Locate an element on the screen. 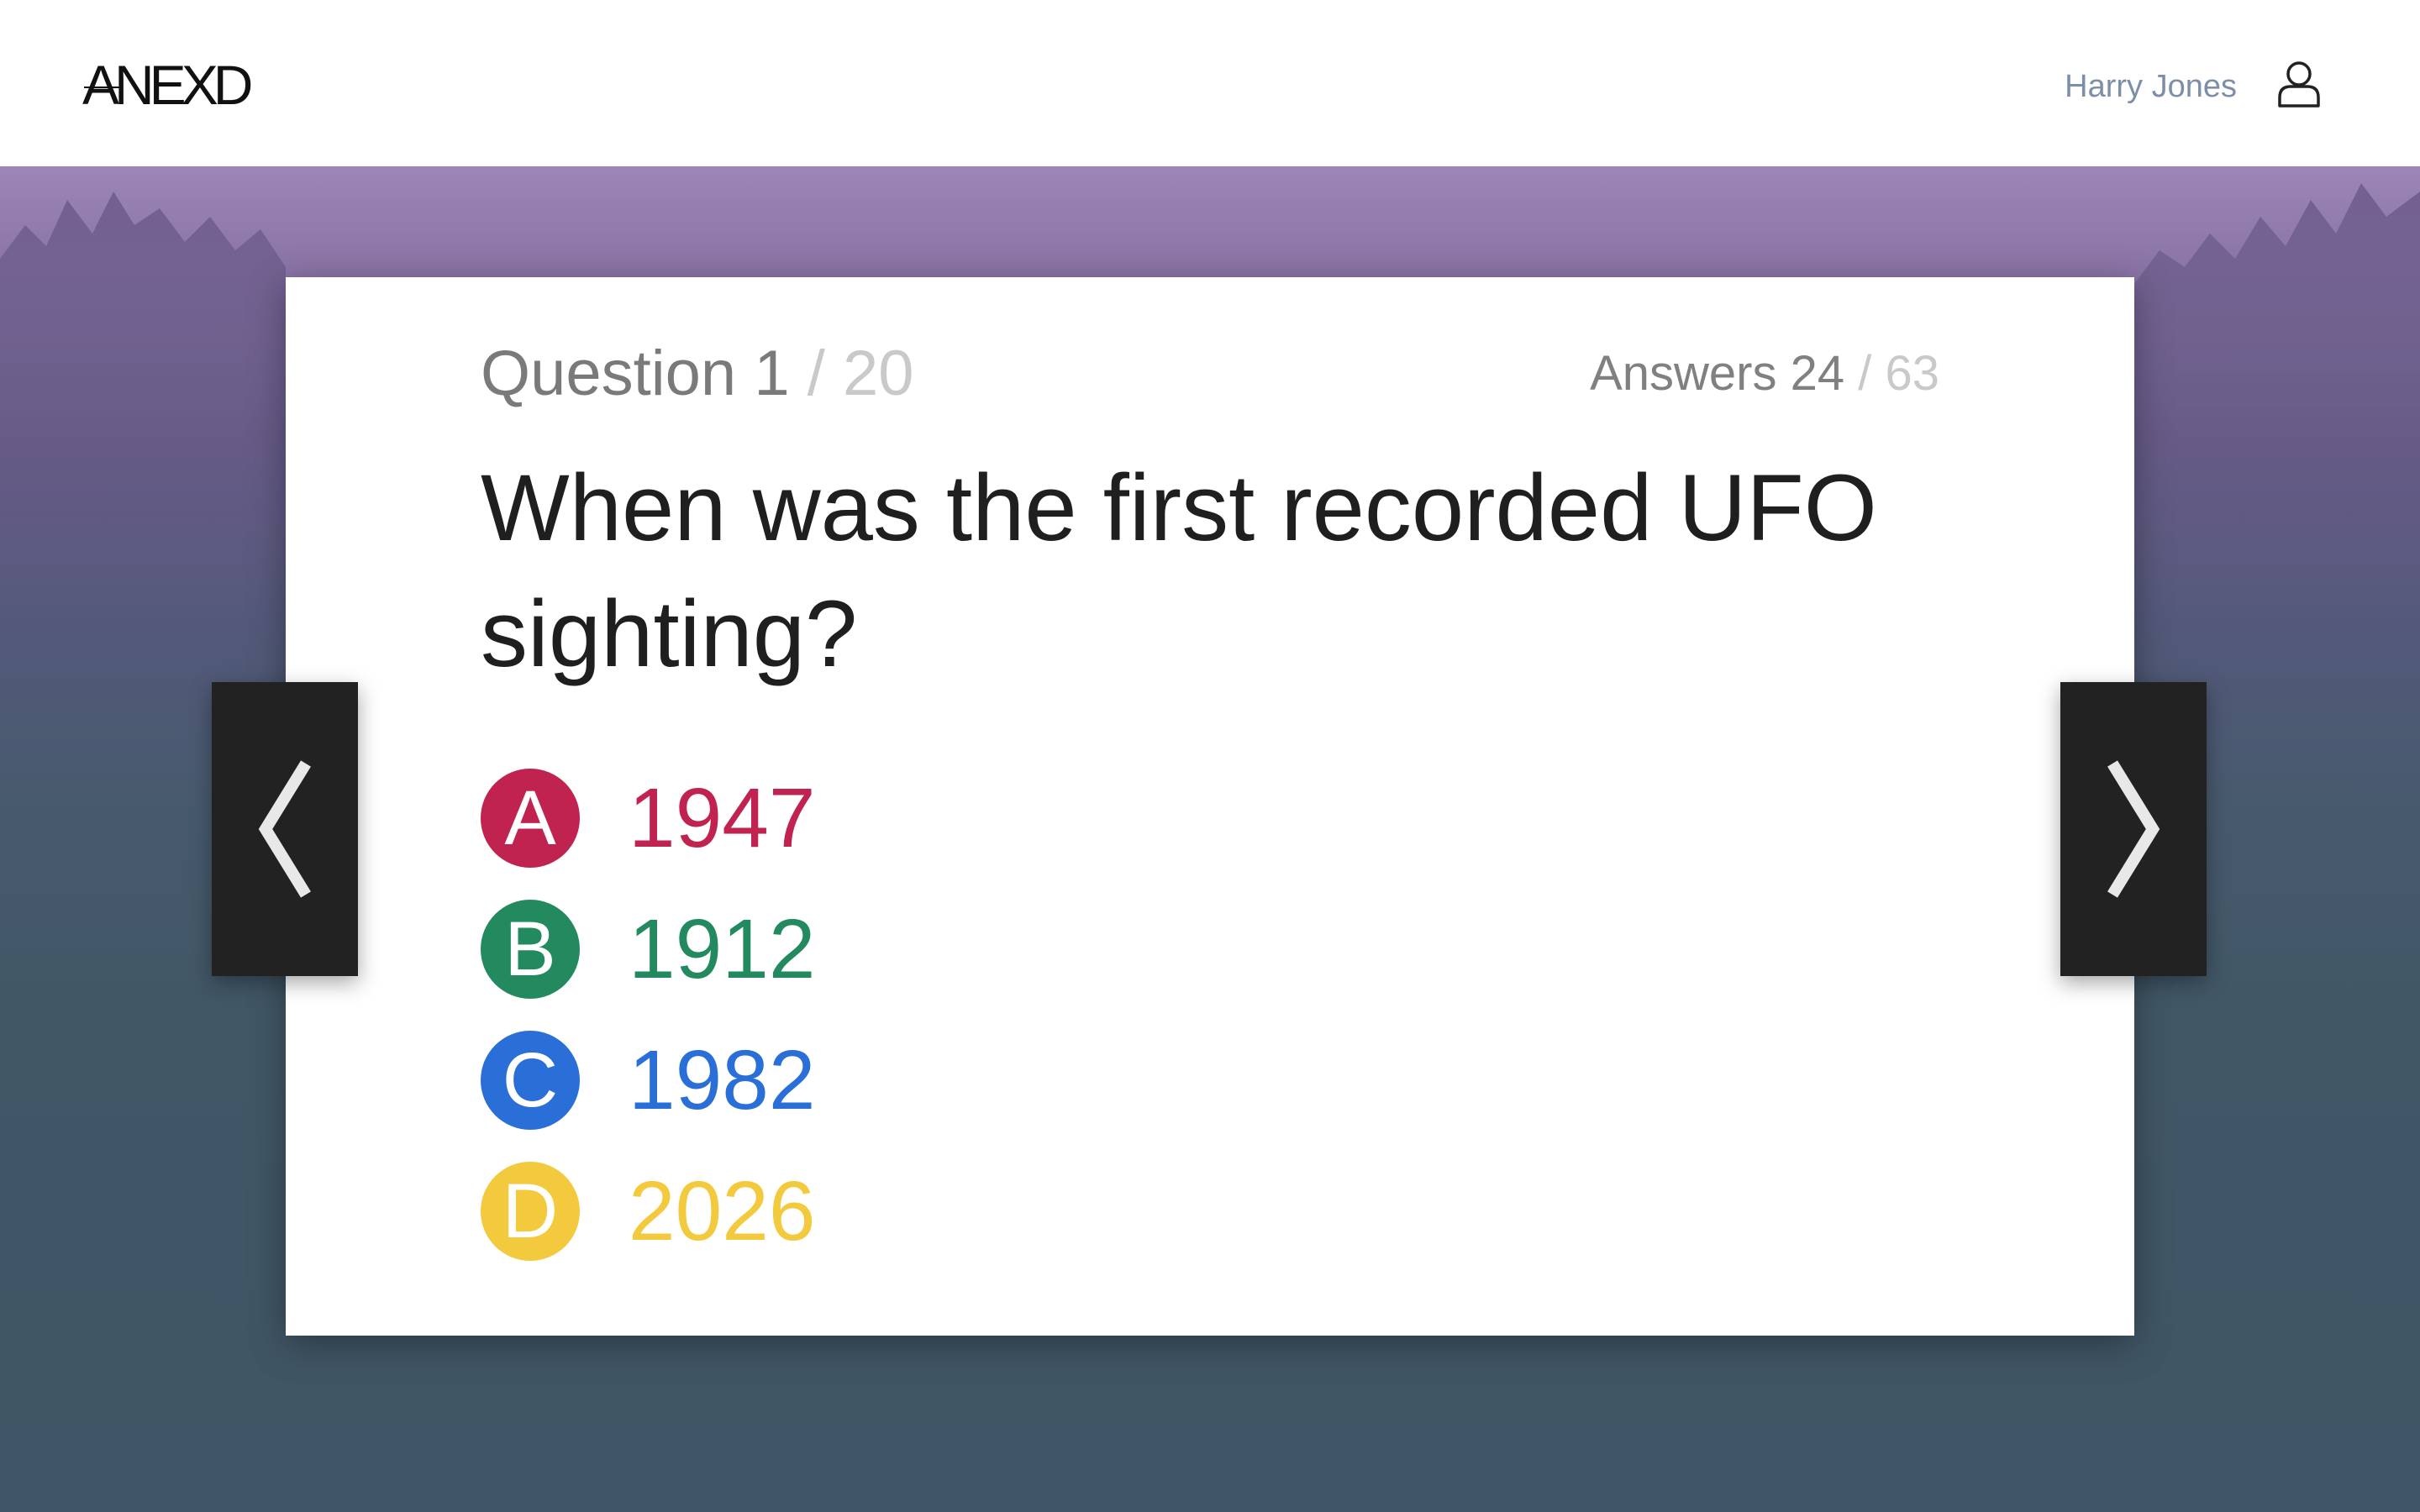 The image size is (2420, 1512). answer-badge-d: D is located at coordinates (530, 1211).